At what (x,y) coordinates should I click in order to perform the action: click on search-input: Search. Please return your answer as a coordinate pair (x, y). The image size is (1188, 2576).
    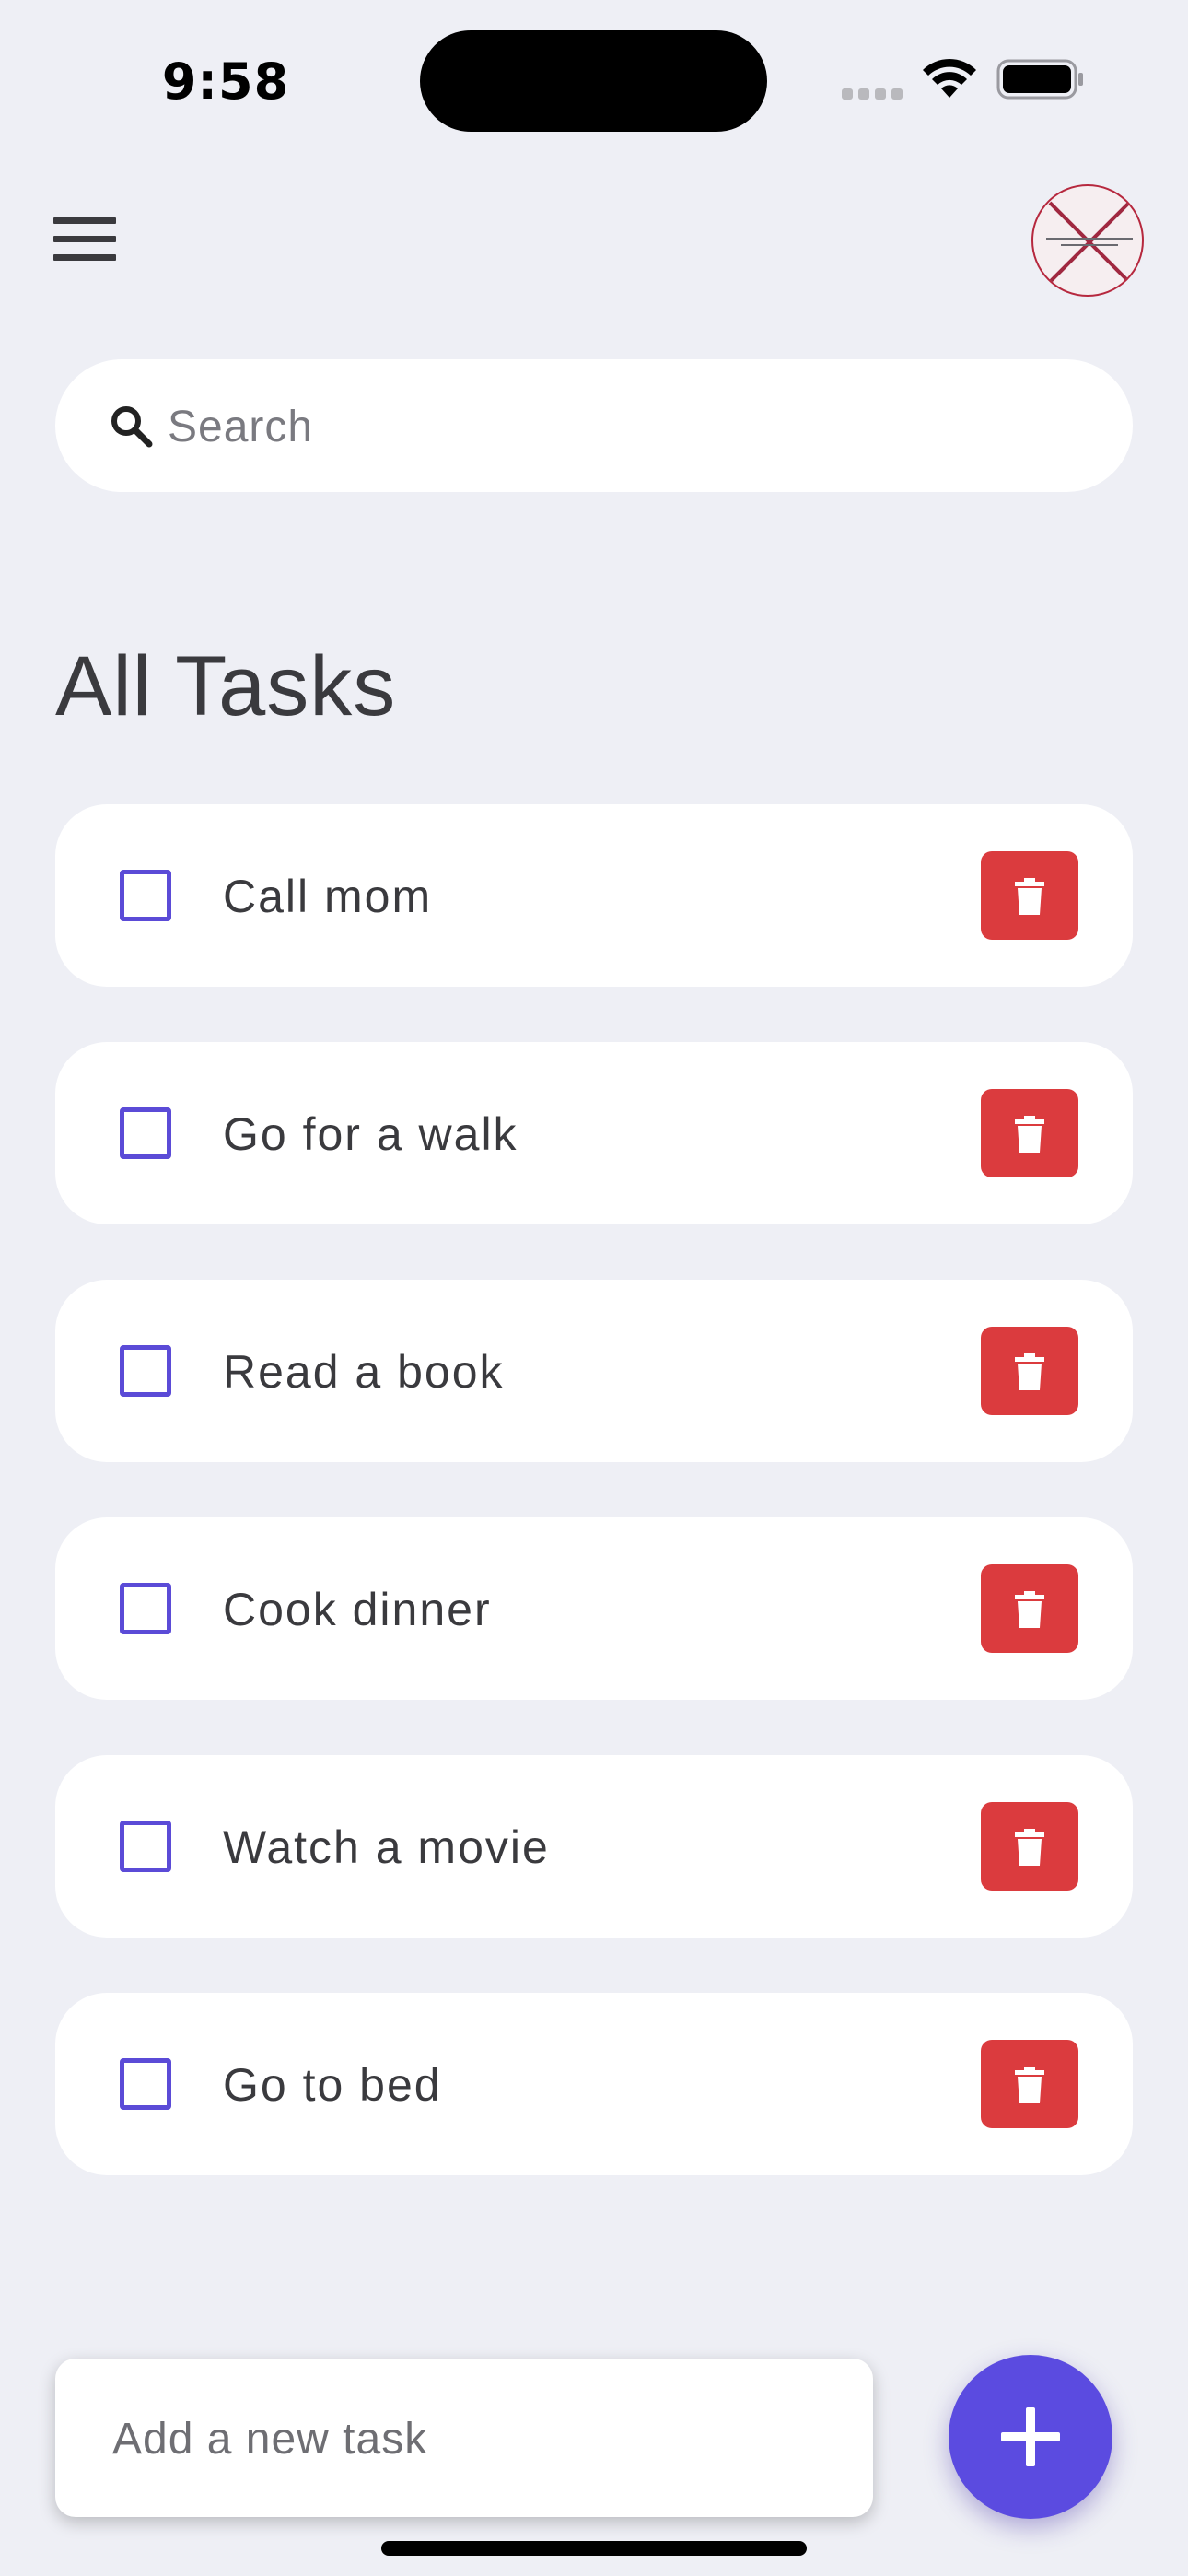
    Looking at the image, I should click on (594, 425).